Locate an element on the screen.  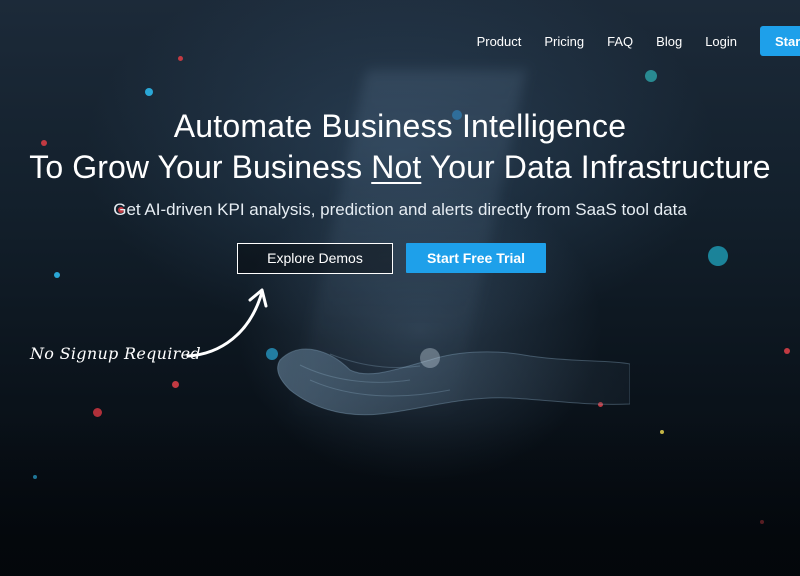
hero-title-line2-start: To Grow Your Business is located at coordinates (200, 167).